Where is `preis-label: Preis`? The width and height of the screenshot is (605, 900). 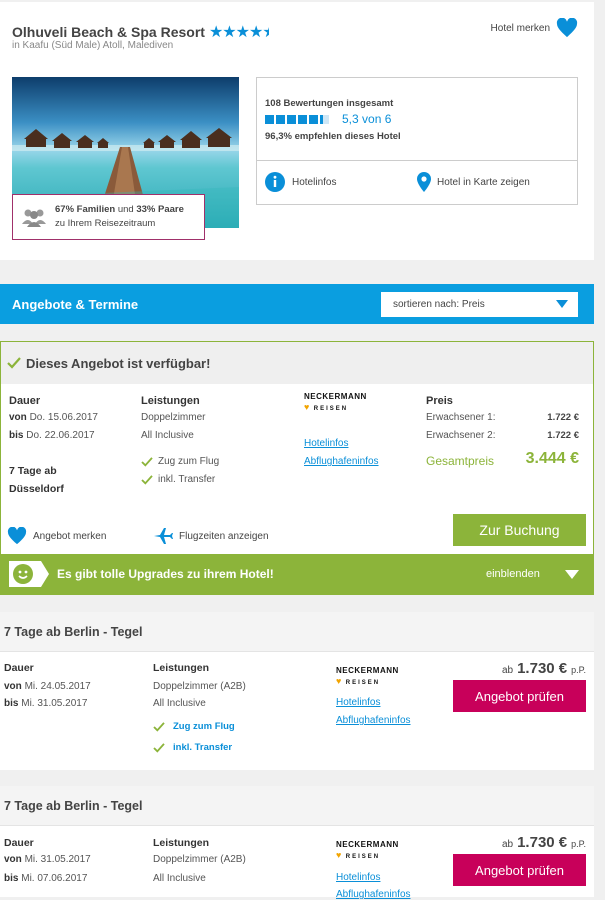 preis-label: Preis is located at coordinates (439, 401).